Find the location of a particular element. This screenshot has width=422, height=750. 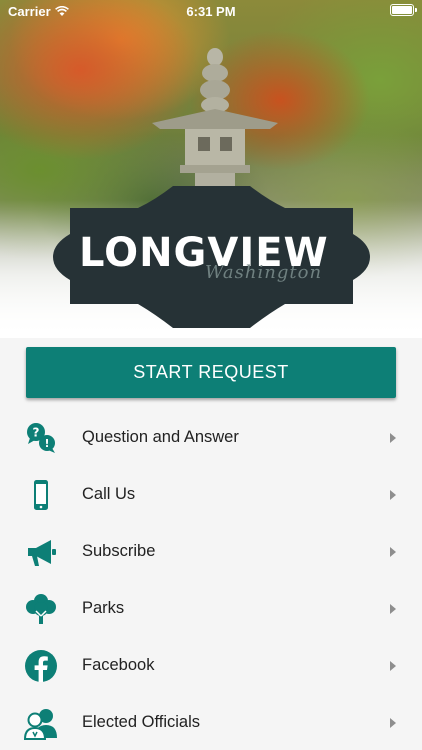

menu-item-label: Call Us is located at coordinates (109, 494).